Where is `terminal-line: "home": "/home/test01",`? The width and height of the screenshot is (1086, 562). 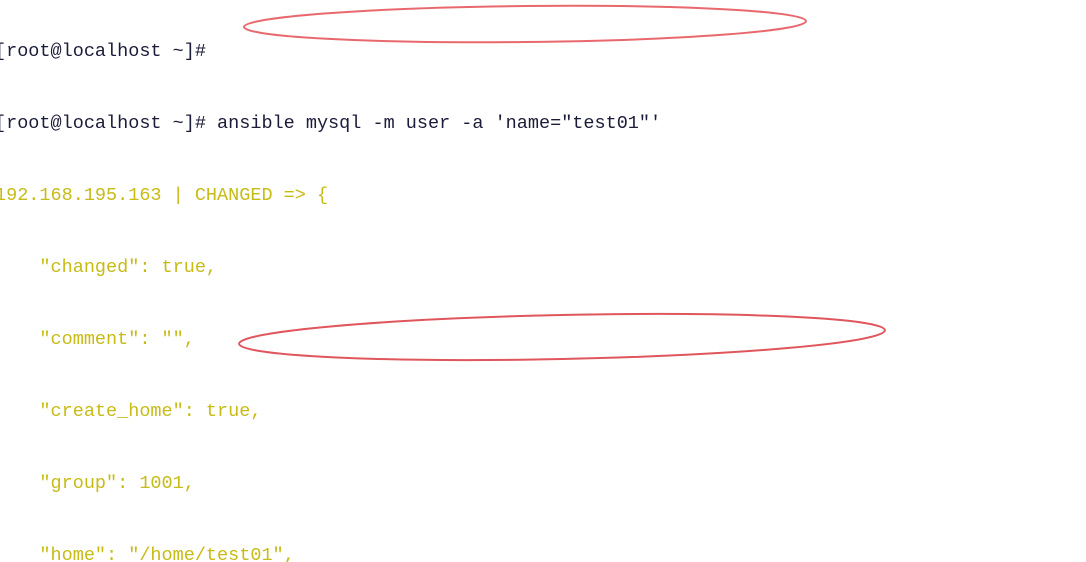 terminal-line: "home": "/home/test01", is located at coordinates (147, 553).